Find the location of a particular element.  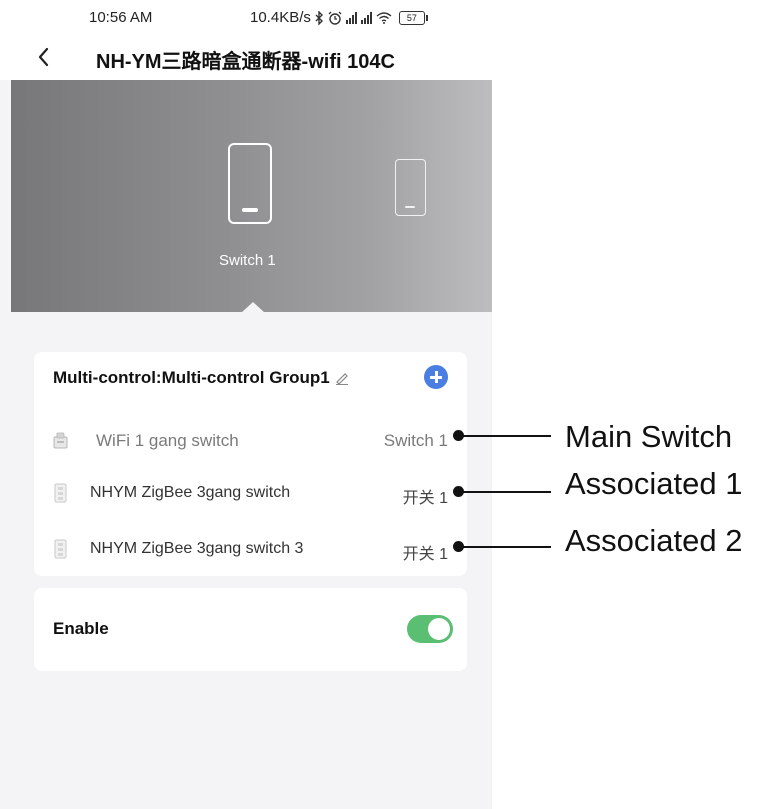

annotation-associated-1: Associated 1 is located at coordinates (654, 483).